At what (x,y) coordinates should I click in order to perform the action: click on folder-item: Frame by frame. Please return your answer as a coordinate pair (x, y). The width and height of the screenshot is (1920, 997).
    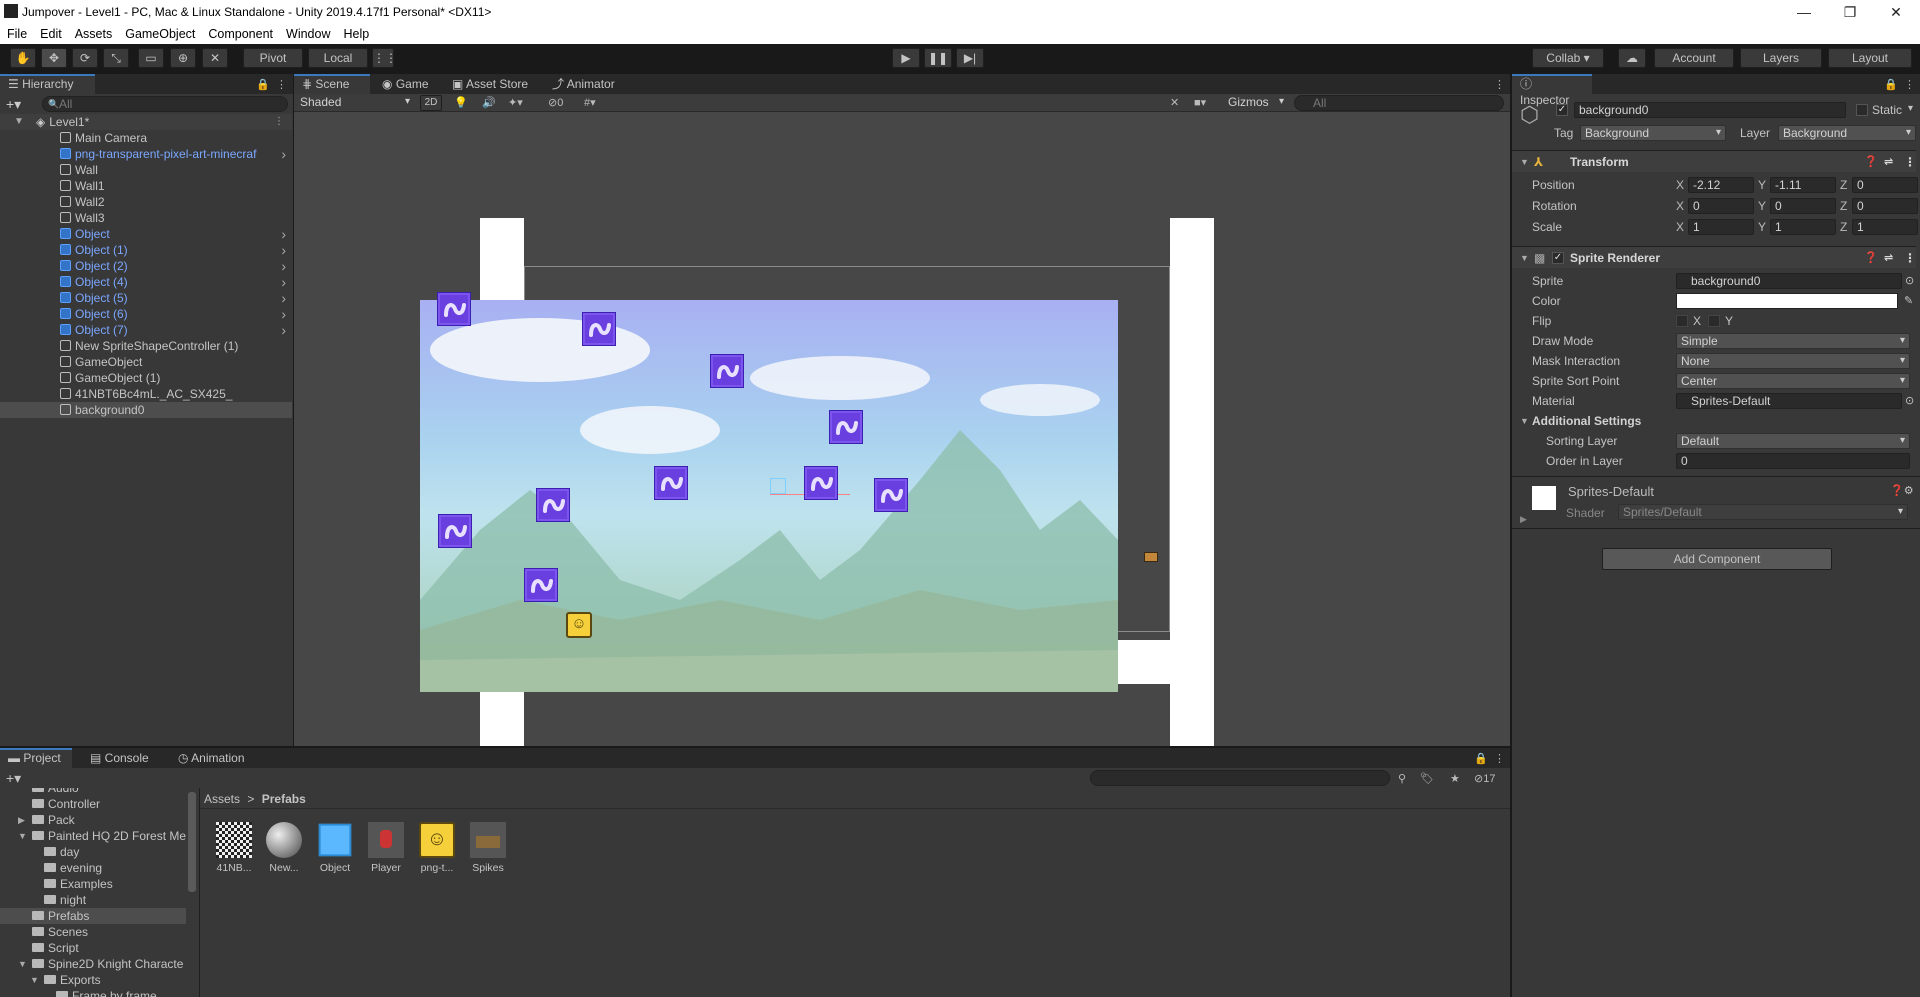
    Looking at the image, I should click on (93, 992).